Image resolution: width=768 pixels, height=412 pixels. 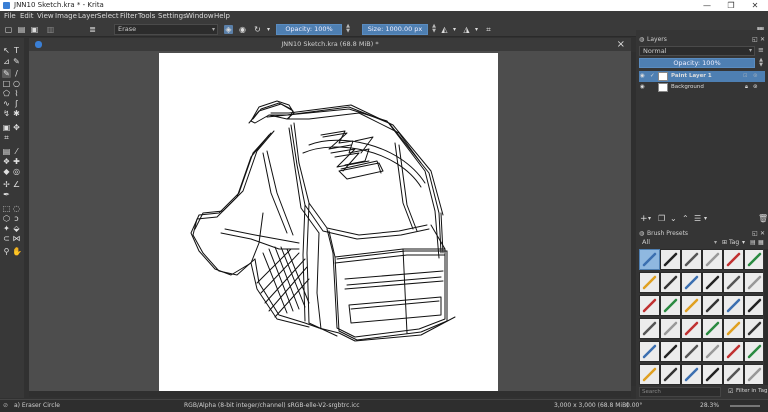 I want to click on multibrush-icon: ✱, so click(x=16, y=113).